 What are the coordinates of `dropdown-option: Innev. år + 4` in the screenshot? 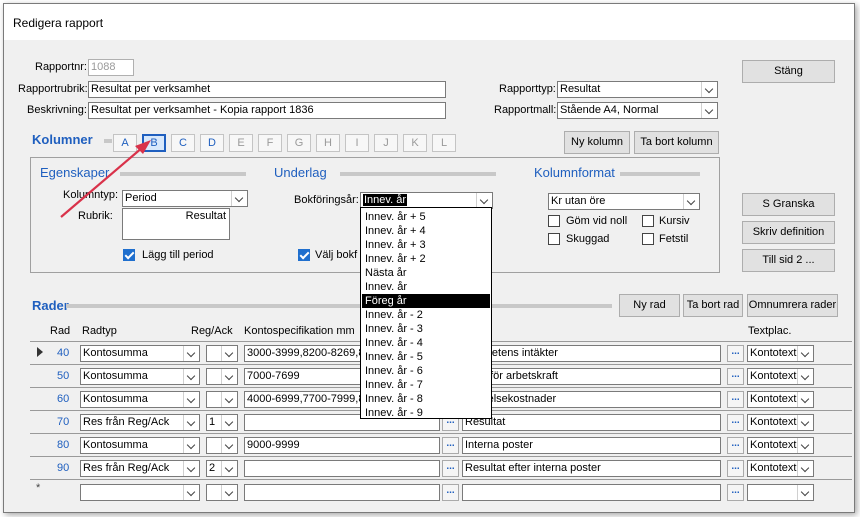 It's located at (426, 231).